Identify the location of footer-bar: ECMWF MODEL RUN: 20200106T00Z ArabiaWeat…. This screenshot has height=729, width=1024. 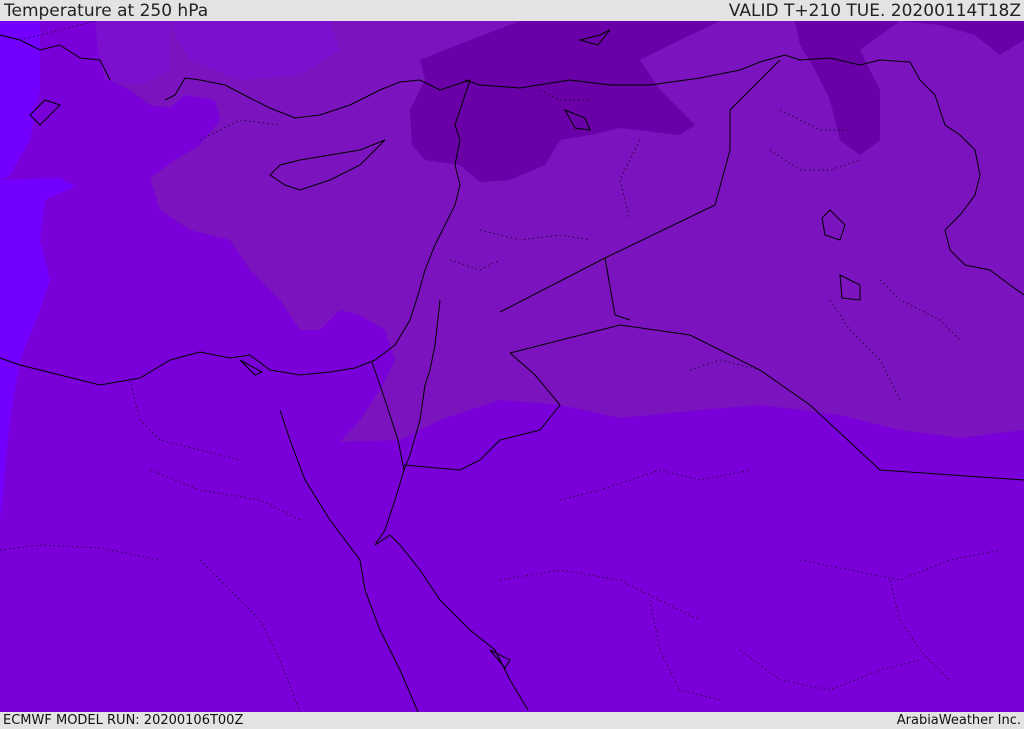
(512, 720).